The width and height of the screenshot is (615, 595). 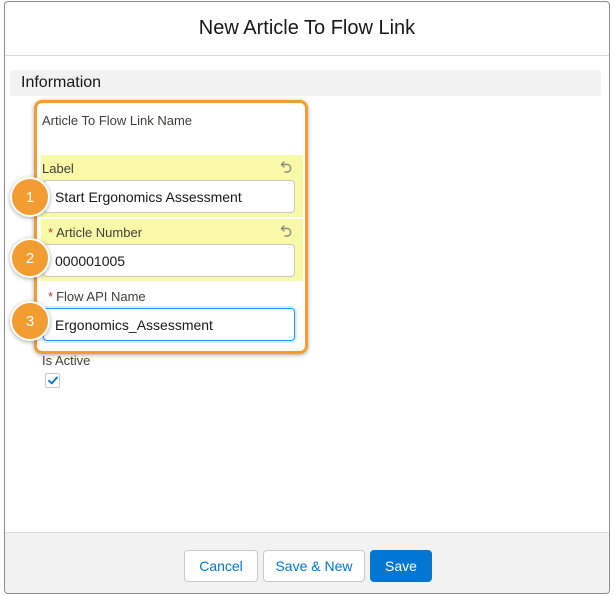 I want to click on flow-api-name-field-label: * Flow API Name, so click(x=97, y=296).